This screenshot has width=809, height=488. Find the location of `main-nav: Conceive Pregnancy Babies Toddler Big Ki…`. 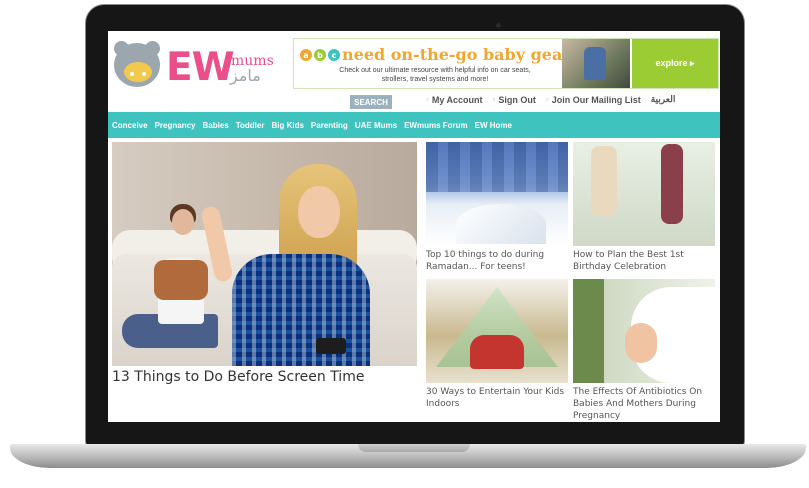

main-nav: Conceive Pregnancy Babies Toddler Big Ki… is located at coordinates (414, 125).